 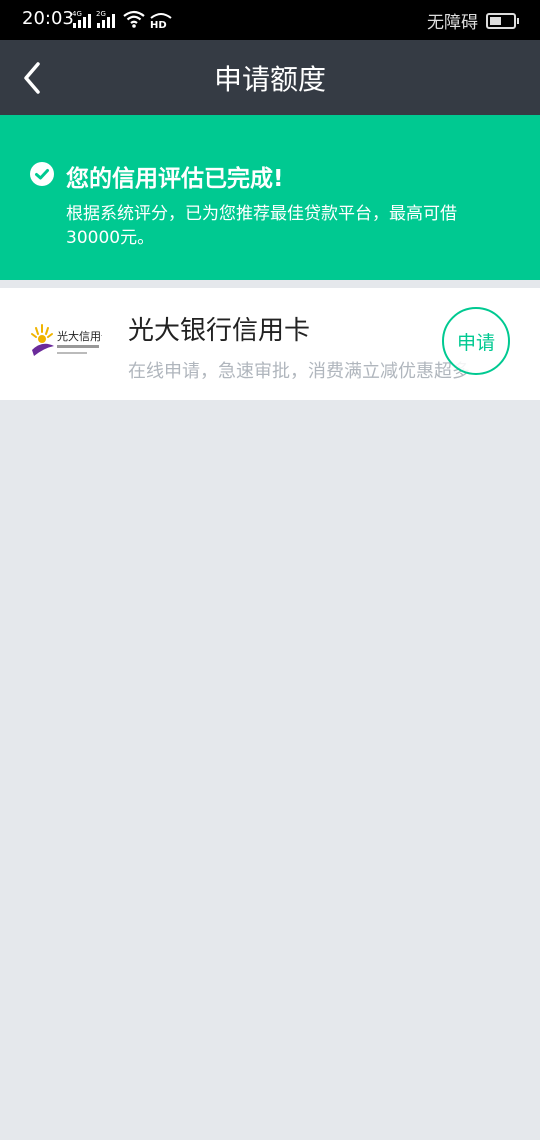 I want to click on accessibility-label: 无障碍, so click(x=452, y=23).